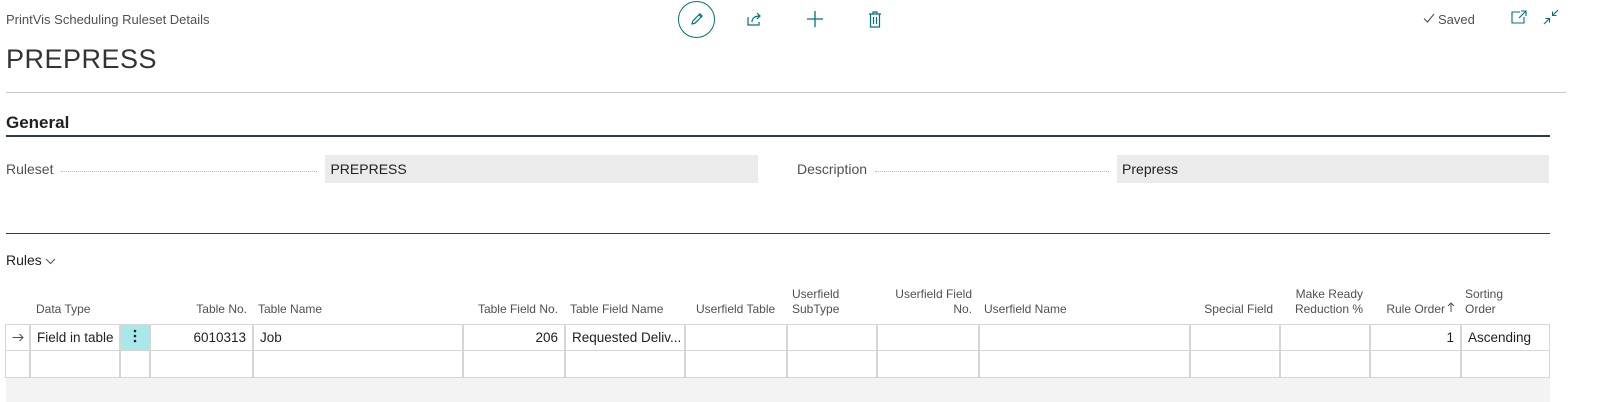  I want to click on column-header-table-no: Table No., so click(201, 304).